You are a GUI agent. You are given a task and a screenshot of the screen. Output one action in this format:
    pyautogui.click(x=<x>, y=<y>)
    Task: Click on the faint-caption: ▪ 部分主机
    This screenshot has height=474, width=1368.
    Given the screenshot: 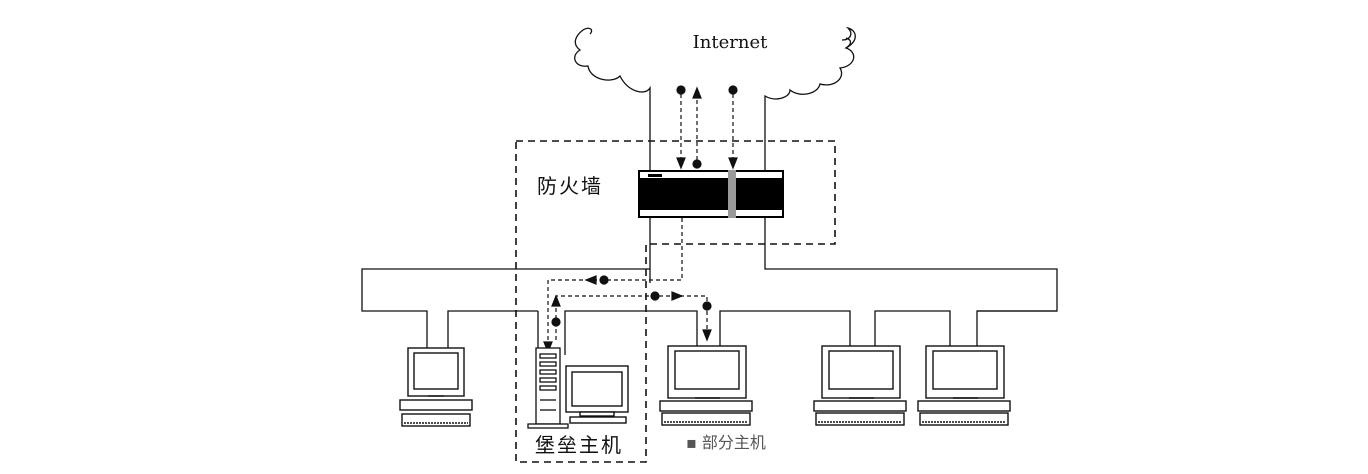 What is the action you would take?
    pyautogui.click(x=726, y=442)
    